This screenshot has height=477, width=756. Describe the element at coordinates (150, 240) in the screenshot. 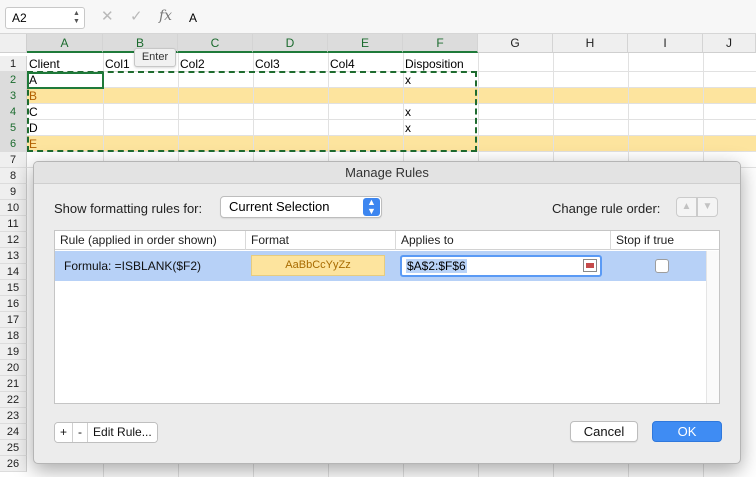

I see `header-rule: Rule (applied in order shown)` at that location.